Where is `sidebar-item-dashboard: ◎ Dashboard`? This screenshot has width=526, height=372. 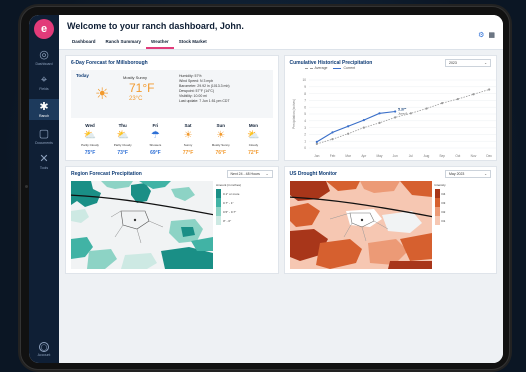 sidebar-item-dashboard: ◎ Dashboard is located at coordinates (43, 57).